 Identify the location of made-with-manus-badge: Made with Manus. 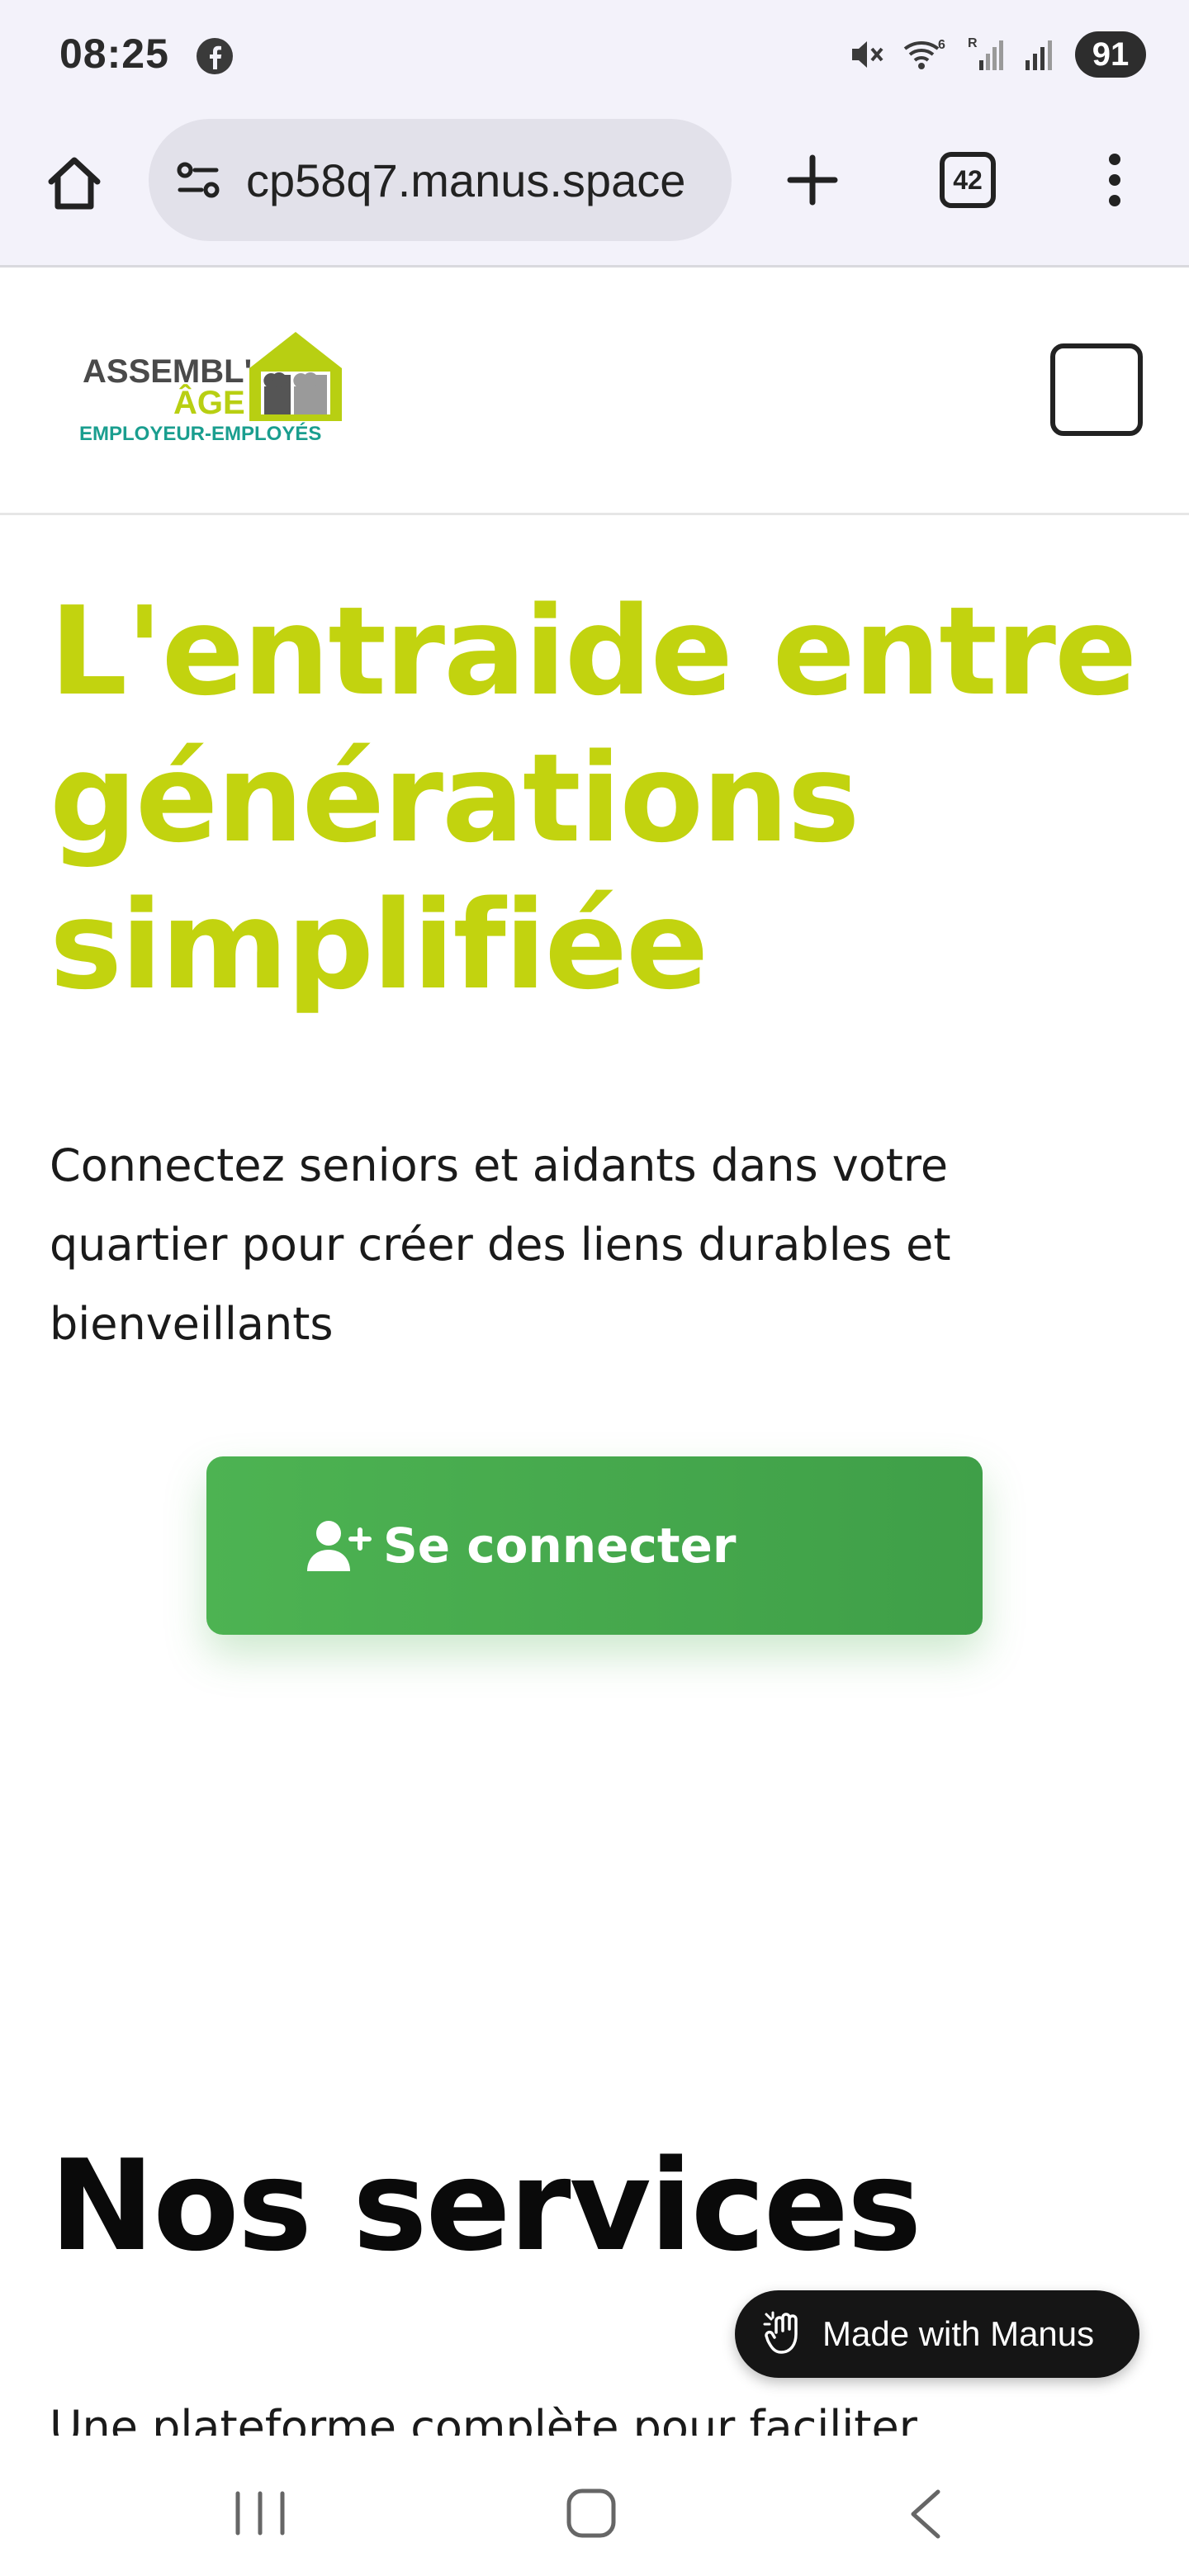
(937, 2334).